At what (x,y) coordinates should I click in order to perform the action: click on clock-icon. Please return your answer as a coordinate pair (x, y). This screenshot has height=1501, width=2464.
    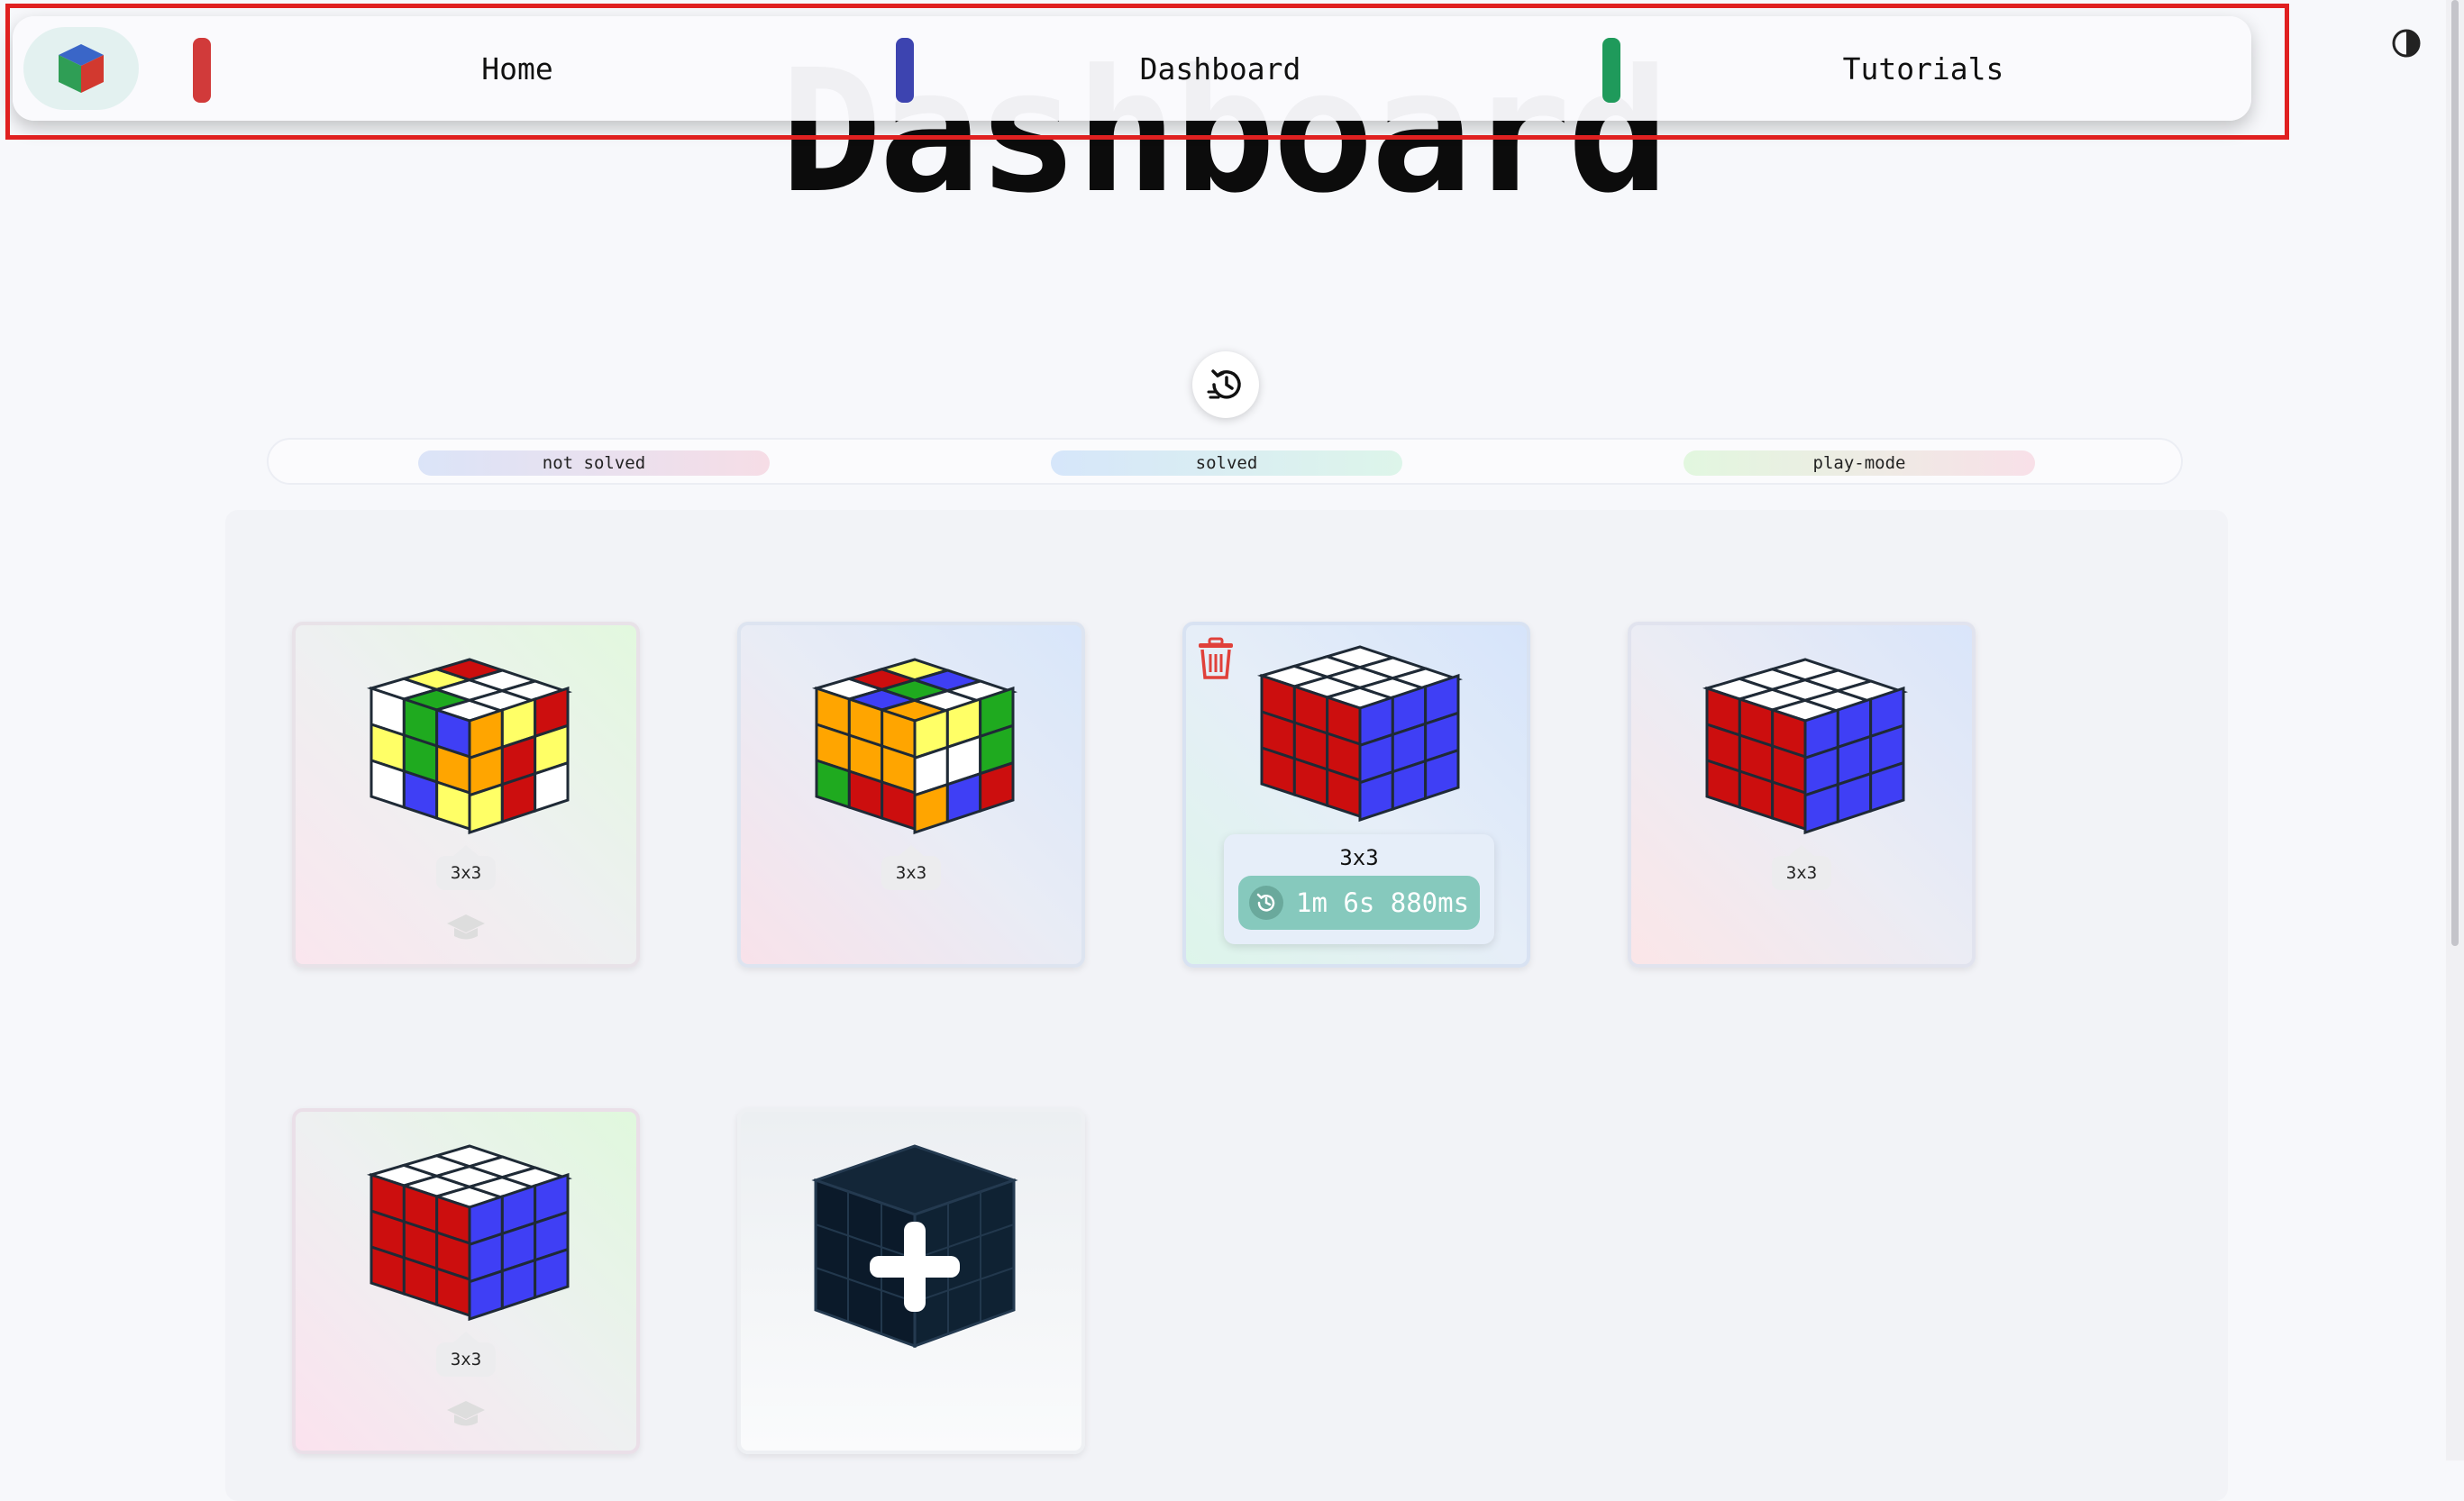
    Looking at the image, I should click on (1266, 903).